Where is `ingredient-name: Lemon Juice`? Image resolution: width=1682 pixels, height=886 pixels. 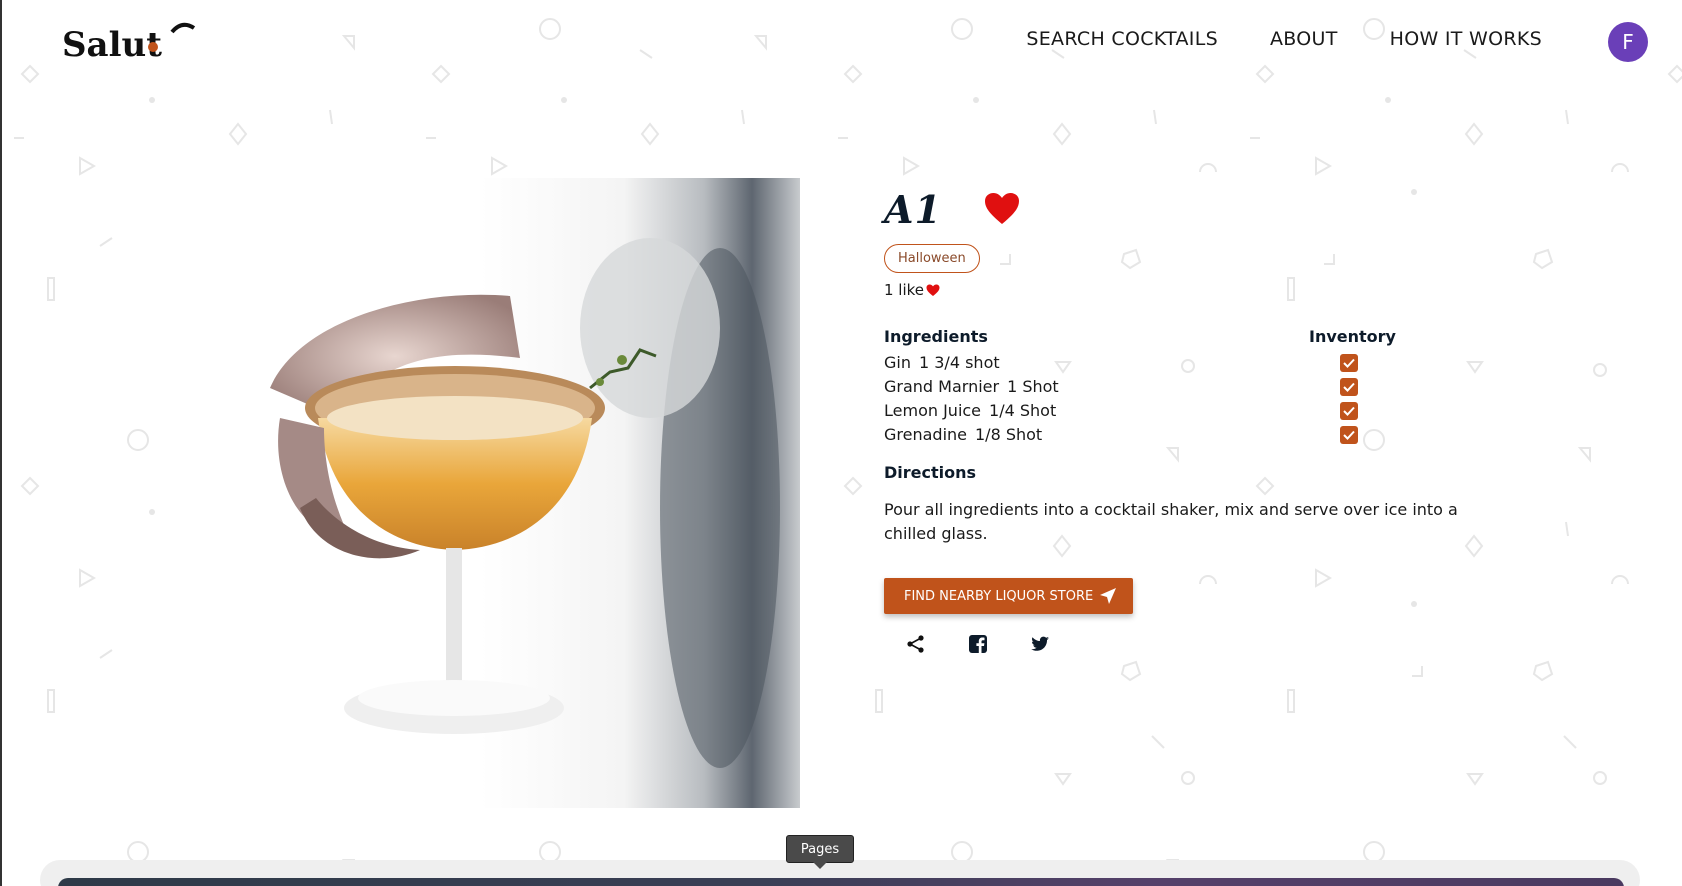
ingredient-name: Lemon Juice is located at coordinates (933, 410).